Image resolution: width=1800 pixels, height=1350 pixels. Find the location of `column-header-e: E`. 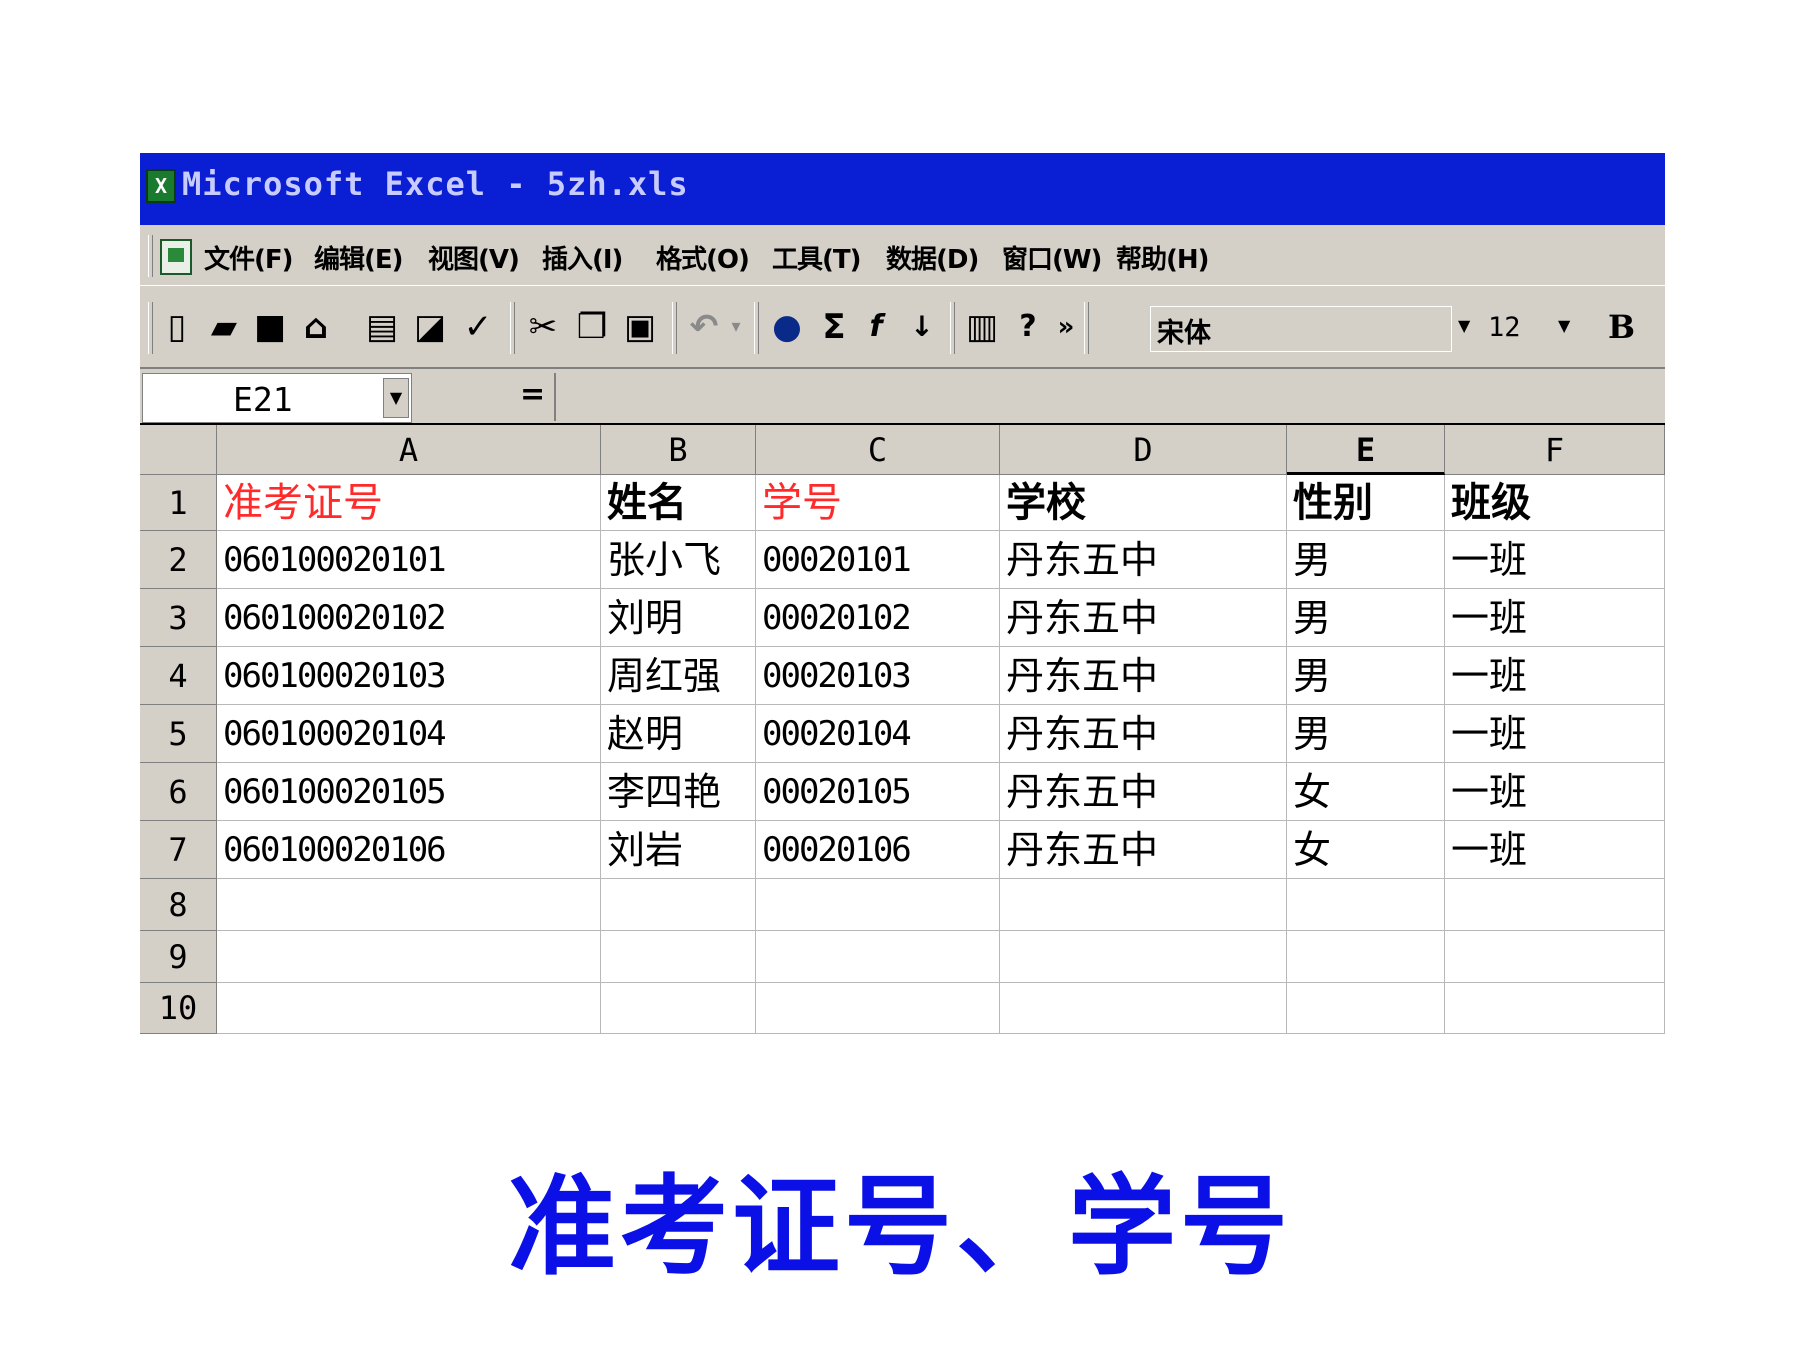

column-header-e: E is located at coordinates (1366, 450).